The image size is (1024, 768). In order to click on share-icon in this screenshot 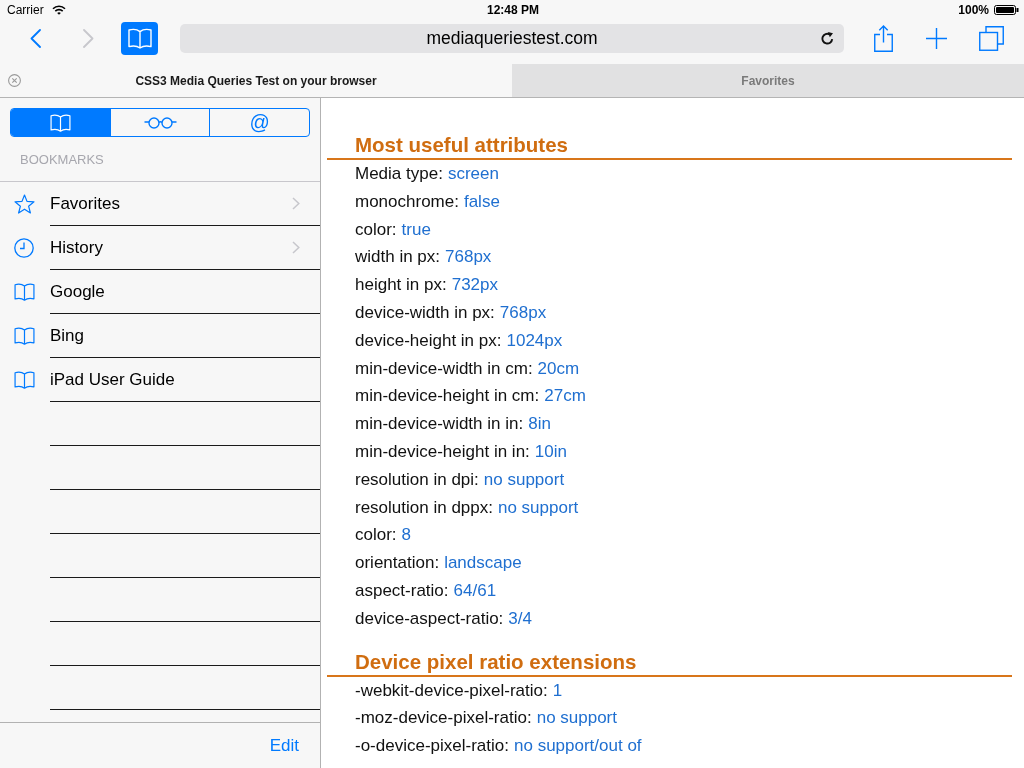, I will do `click(883, 38)`.